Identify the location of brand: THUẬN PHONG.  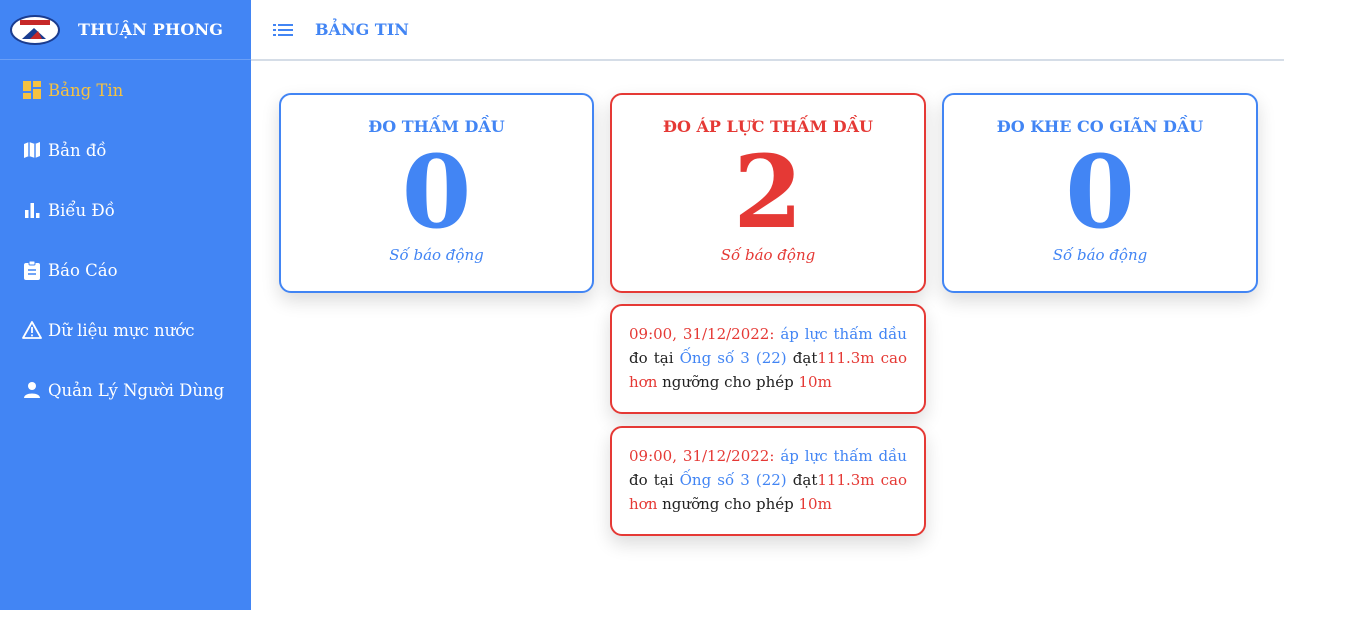
(125, 30).